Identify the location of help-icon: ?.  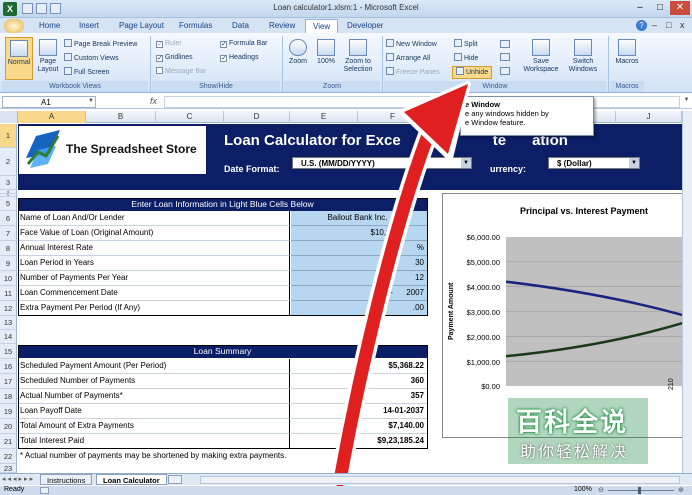
(641, 25).